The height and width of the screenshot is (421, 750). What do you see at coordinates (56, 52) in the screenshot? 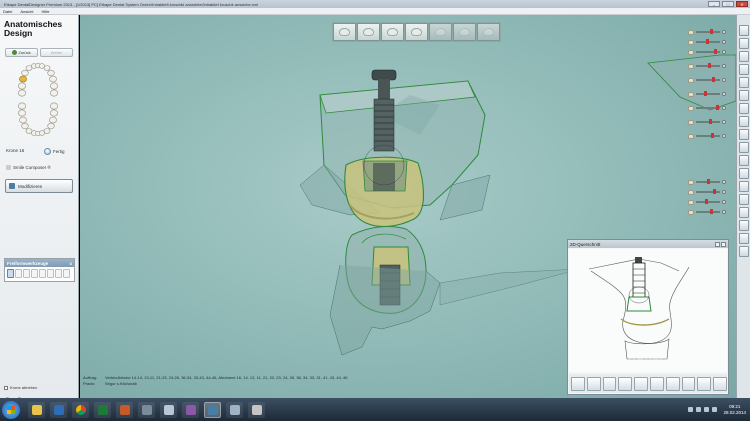
I see `next-button: Weiter` at bounding box center [56, 52].